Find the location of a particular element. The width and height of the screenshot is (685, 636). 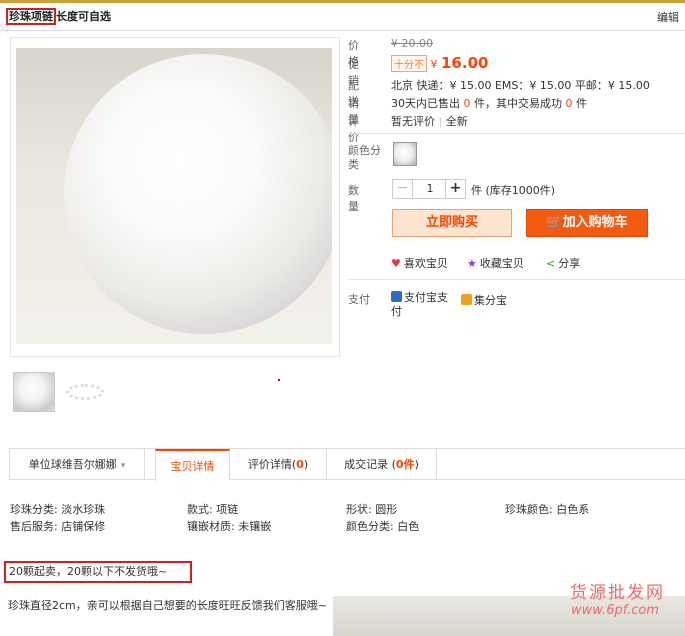

promo-price: 16.00 is located at coordinates (465, 63).